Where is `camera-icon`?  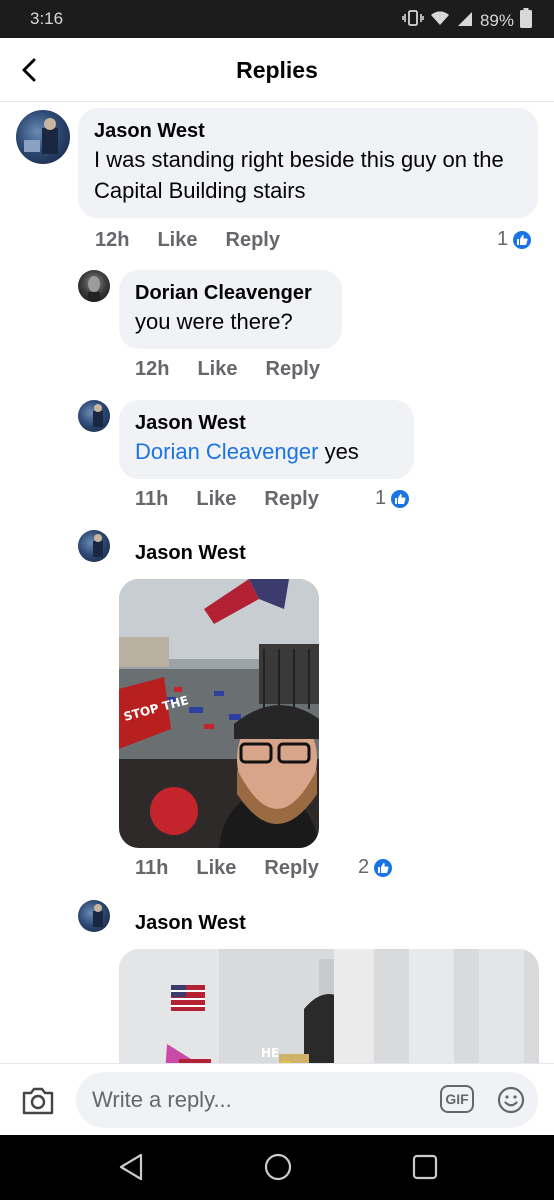 camera-icon is located at coordinates (38, 1103).